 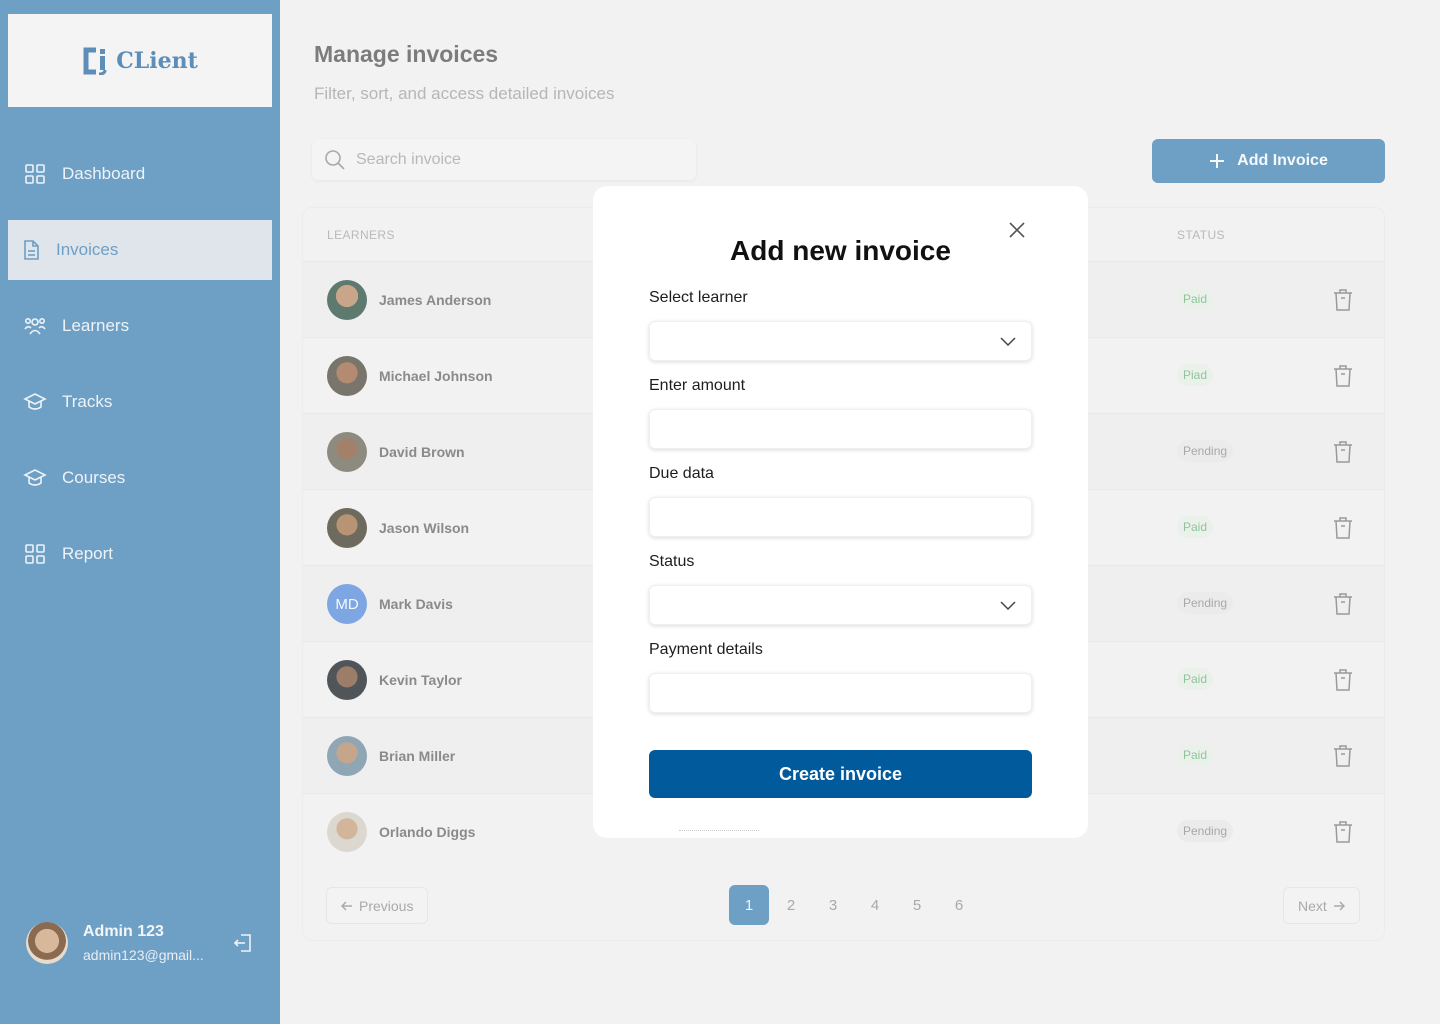 I want to click on logo-text: CLient, so click(x=157, y=60).